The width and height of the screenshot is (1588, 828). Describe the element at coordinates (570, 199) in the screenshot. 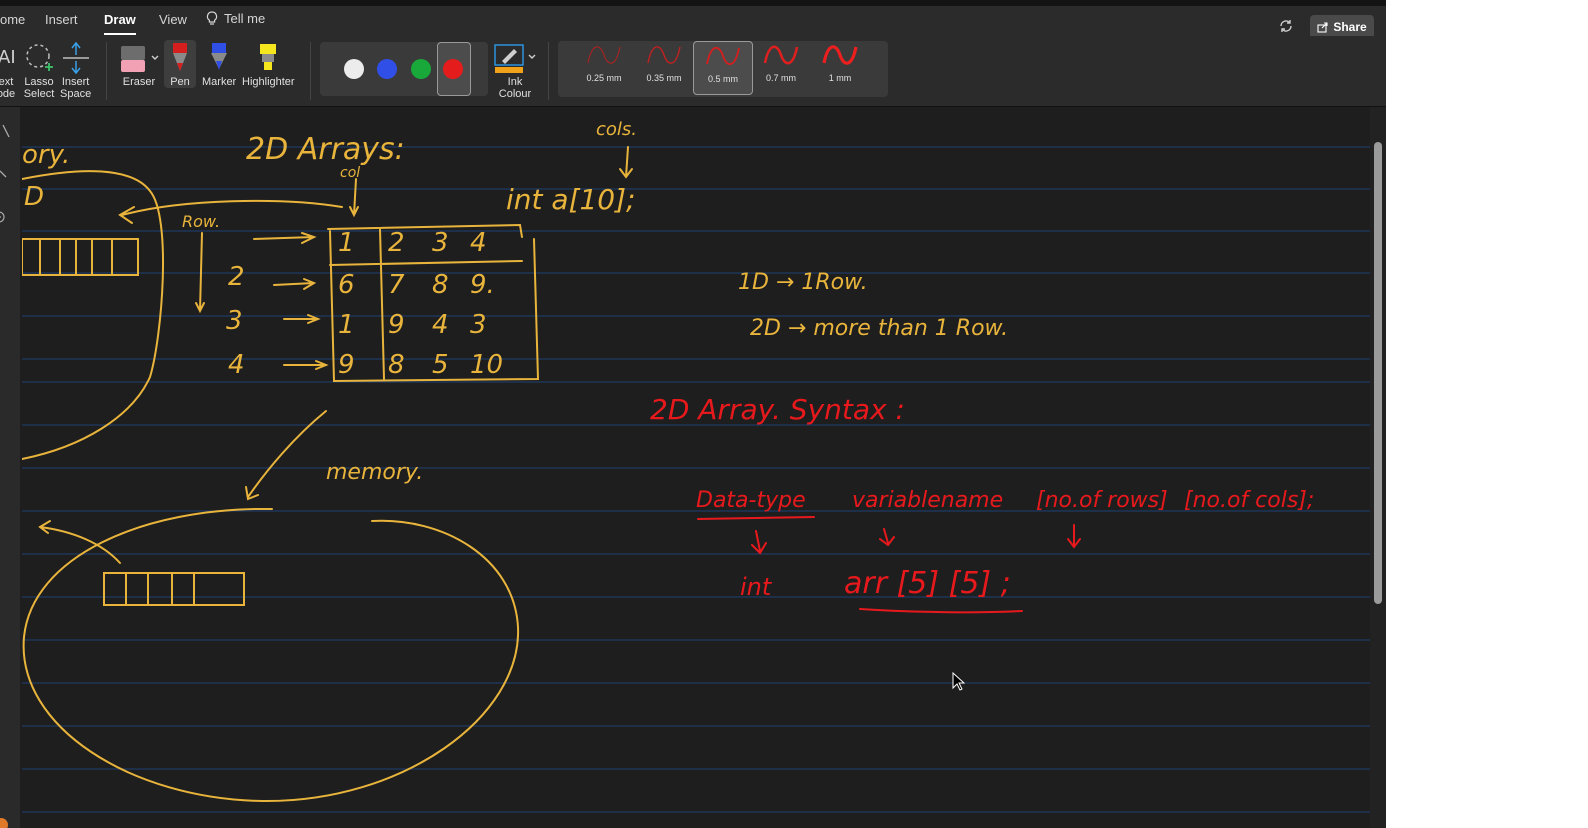

I see `code-1d: int a[10];` at that location.